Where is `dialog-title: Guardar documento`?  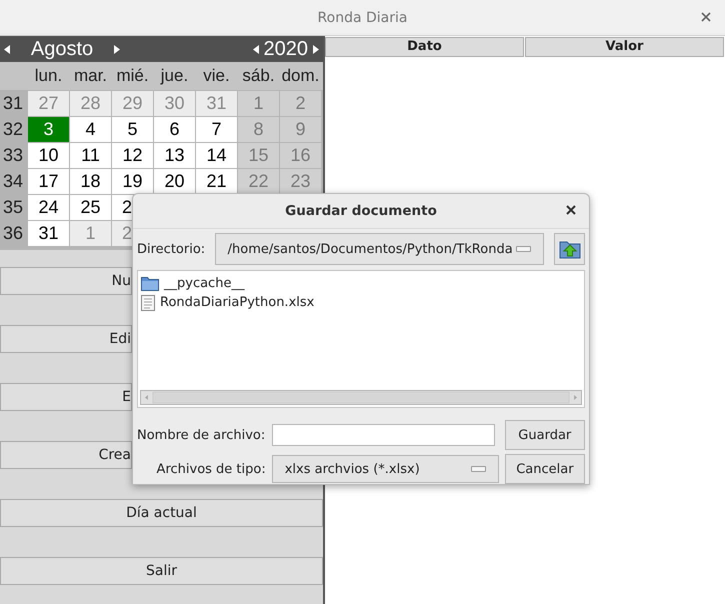 dialog-title: Guardar documento is located at coordinates (361, 211).